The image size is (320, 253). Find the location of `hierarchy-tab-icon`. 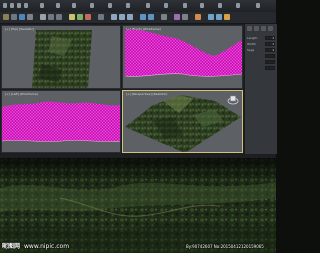

hierarchy-tab-icon is located at coordinates (263, 28).